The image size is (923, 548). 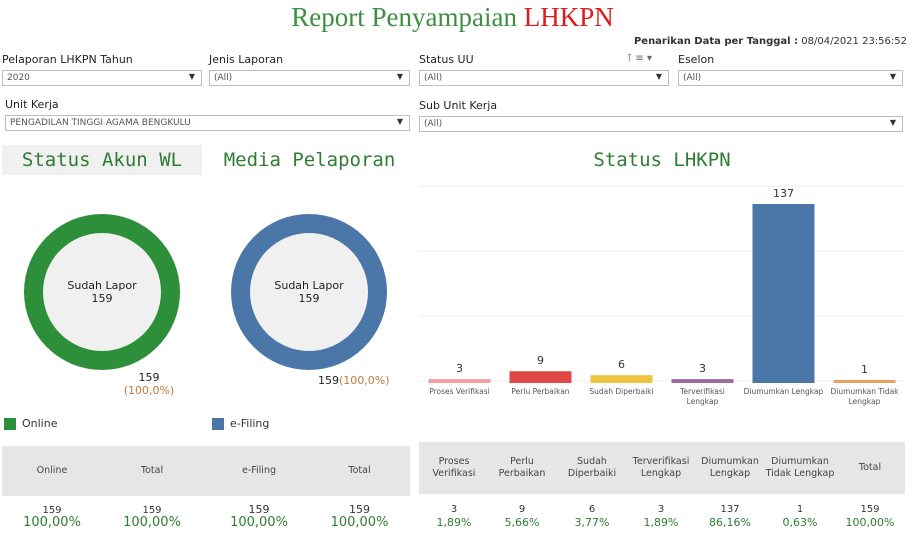 I want to click on filter-label-sub-unit: Sub Unit Kerja, so click(x=458, y=105).